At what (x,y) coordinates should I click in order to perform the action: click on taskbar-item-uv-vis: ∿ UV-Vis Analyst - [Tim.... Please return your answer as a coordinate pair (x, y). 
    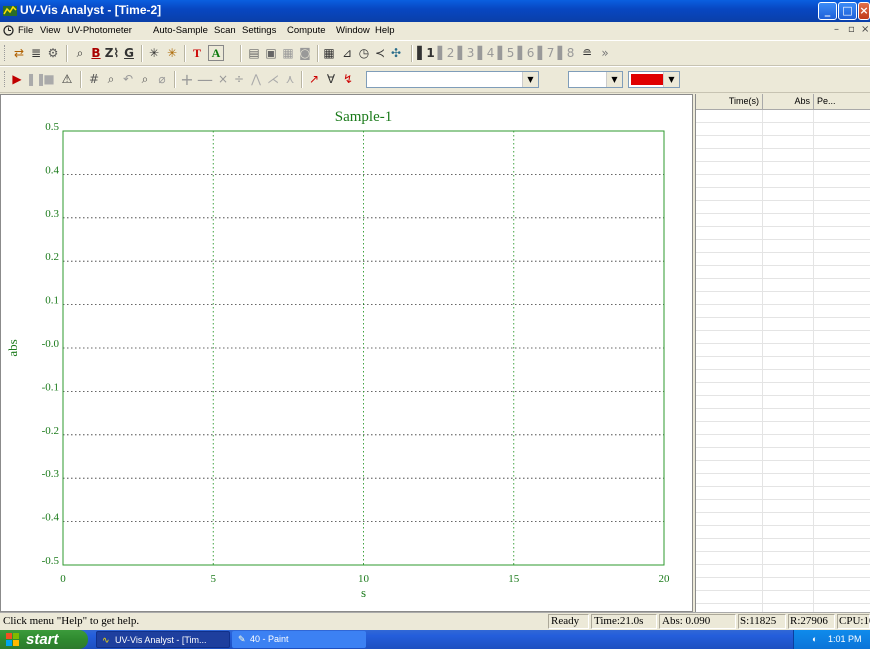
    Looking at the image, I should click on (163, 639).